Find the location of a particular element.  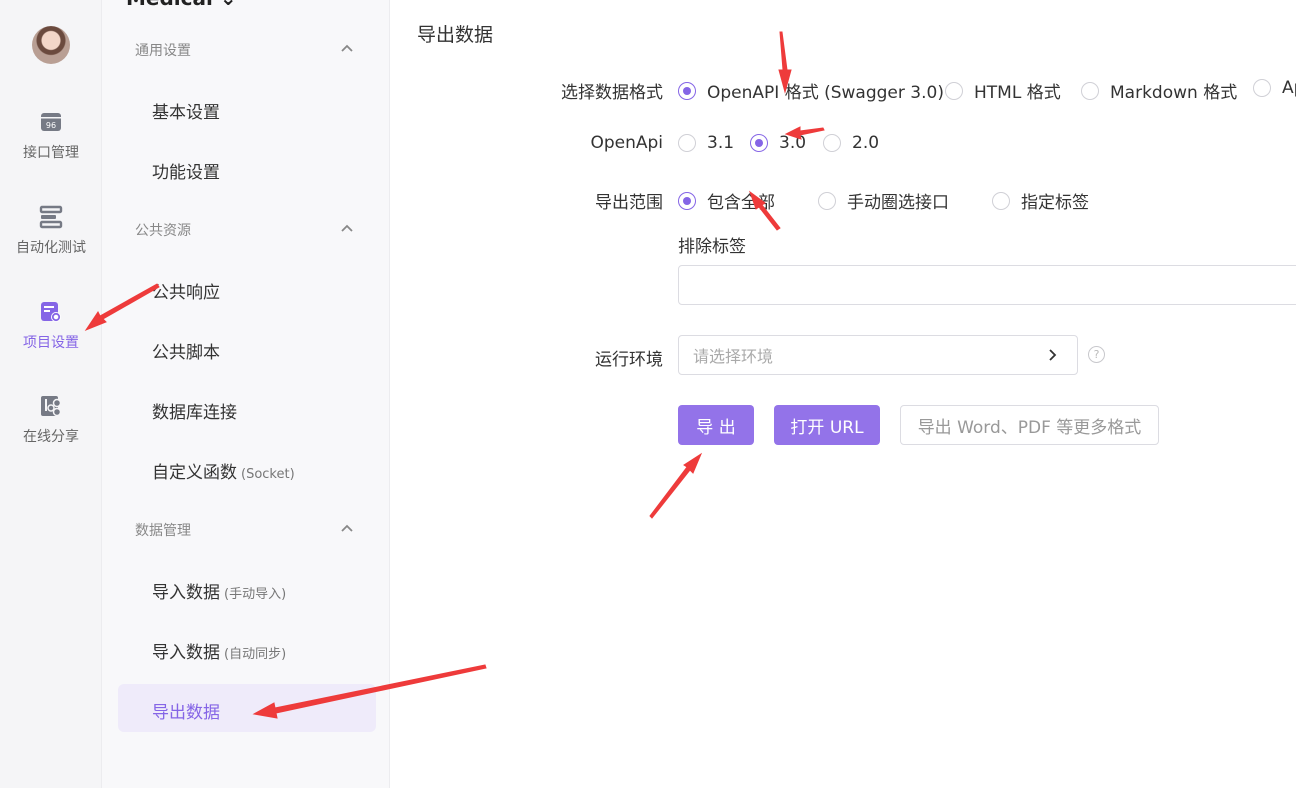

sidebar-item-import-sync: 导入数据 (自动同步) is located at coordinates (219, 650).